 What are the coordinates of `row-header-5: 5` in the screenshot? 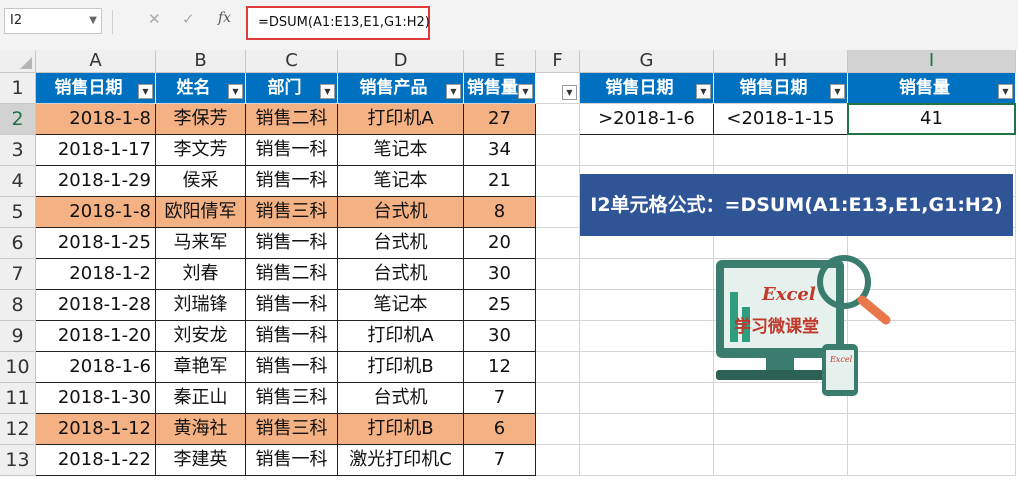 It's located at (18, 212).